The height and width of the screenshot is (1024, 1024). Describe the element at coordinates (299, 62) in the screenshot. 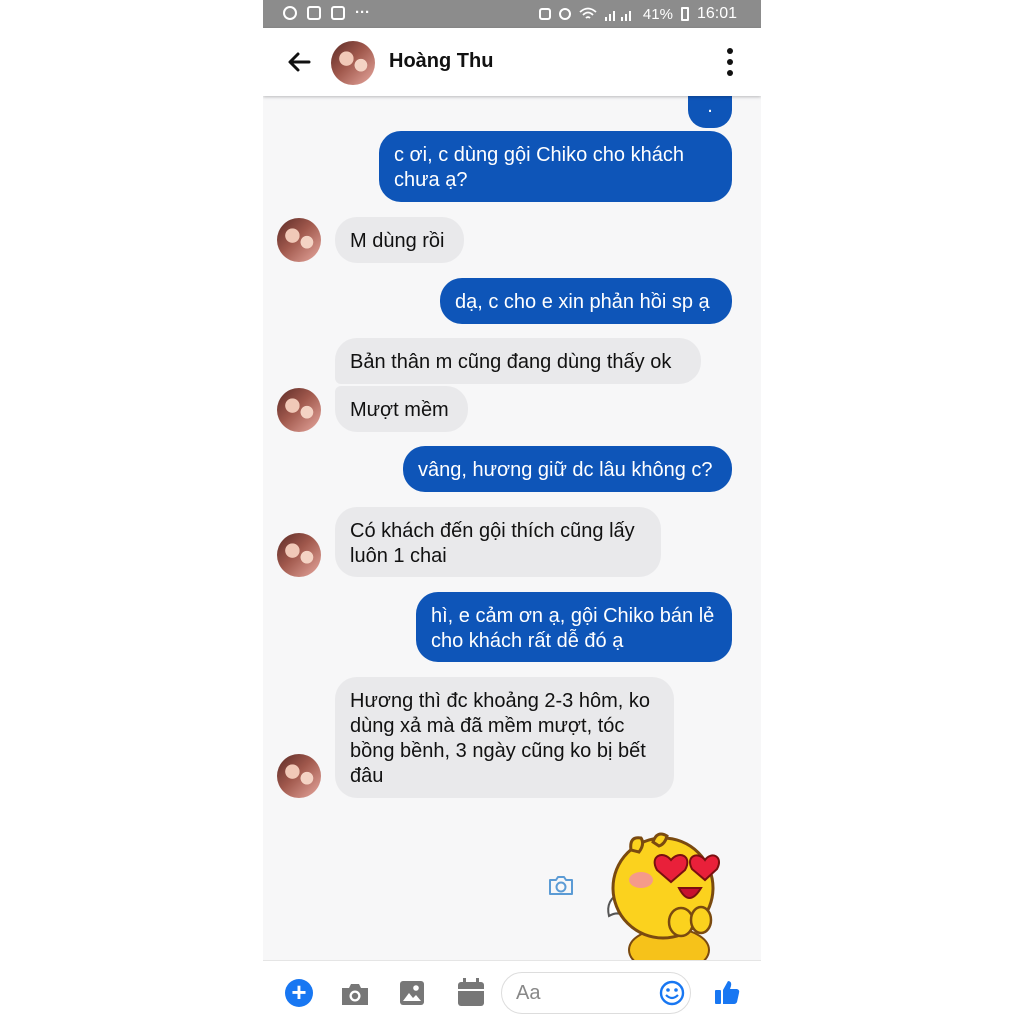

I see `back-arrow-icon` at that location.